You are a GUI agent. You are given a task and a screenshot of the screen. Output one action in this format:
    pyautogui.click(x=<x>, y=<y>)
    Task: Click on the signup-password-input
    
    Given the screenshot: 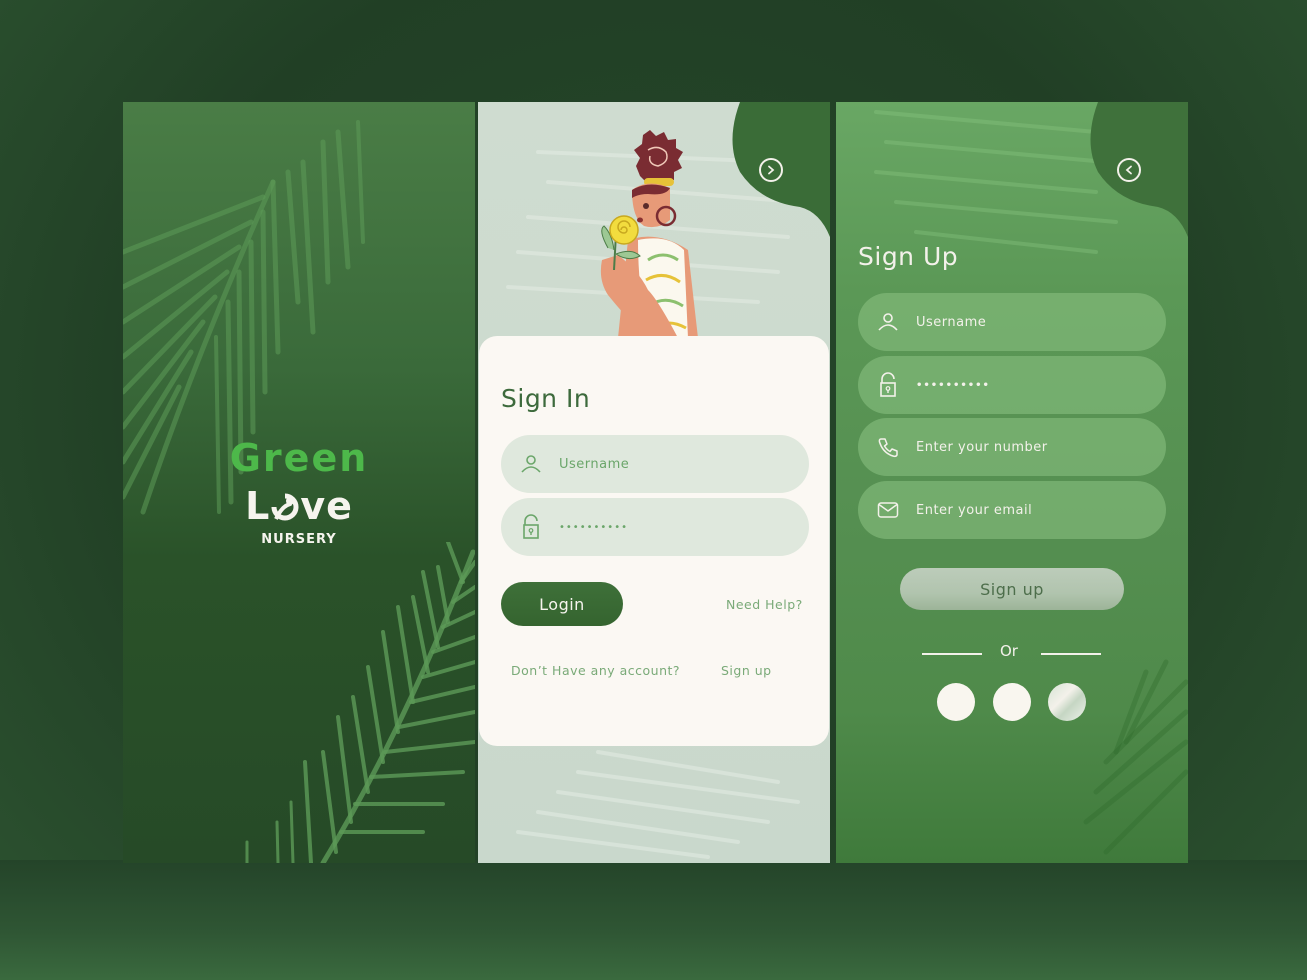 What is the action you would take?
    pyautogui.click(x=1026, y=385)
    